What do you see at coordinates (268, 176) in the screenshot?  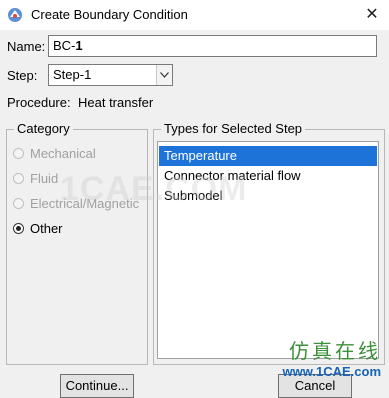 I see `list-item-connector-material-flow: Connector material flow` at bounding box center [268, 176].